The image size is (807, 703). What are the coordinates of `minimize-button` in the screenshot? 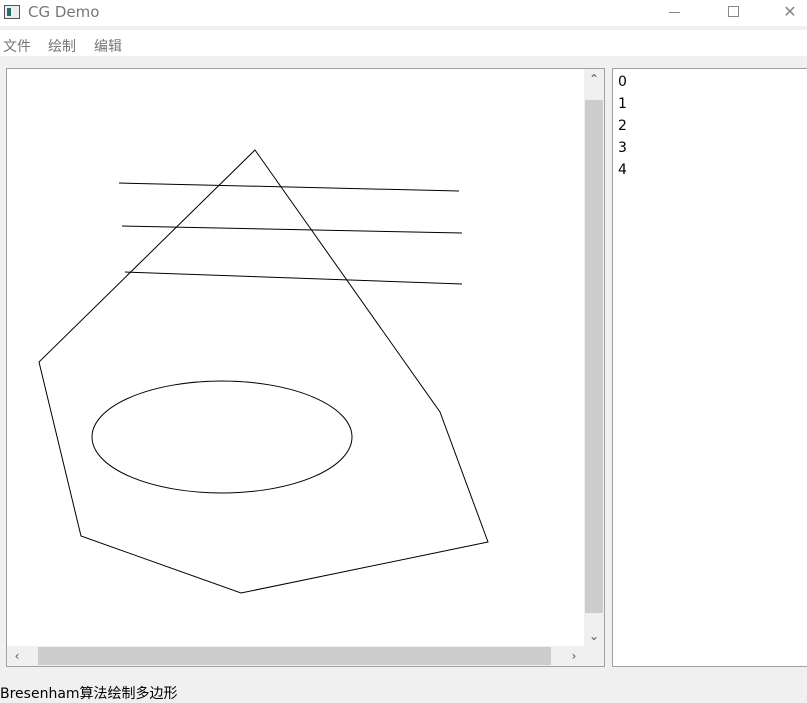 It's located at (675, 13).